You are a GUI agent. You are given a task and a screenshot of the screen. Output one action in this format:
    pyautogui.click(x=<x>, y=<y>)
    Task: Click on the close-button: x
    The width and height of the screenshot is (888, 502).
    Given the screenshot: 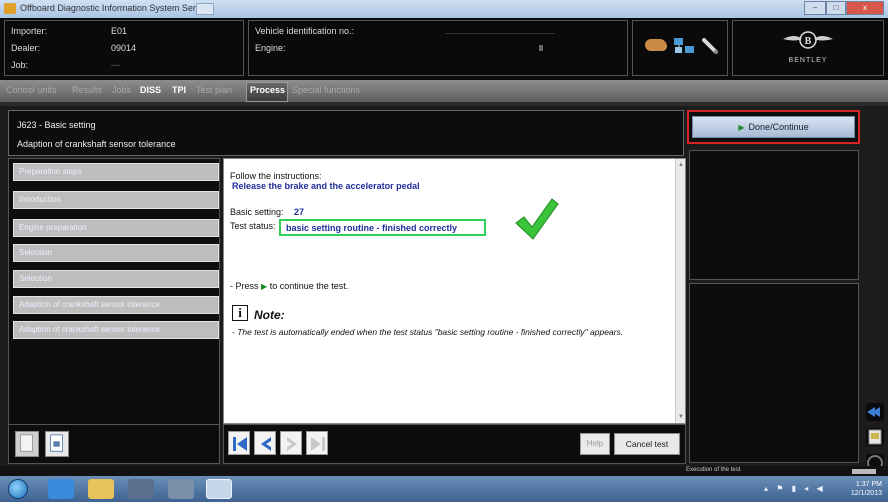 What is the action you would take?
    pyautogui.click(x=865, y=8)
    